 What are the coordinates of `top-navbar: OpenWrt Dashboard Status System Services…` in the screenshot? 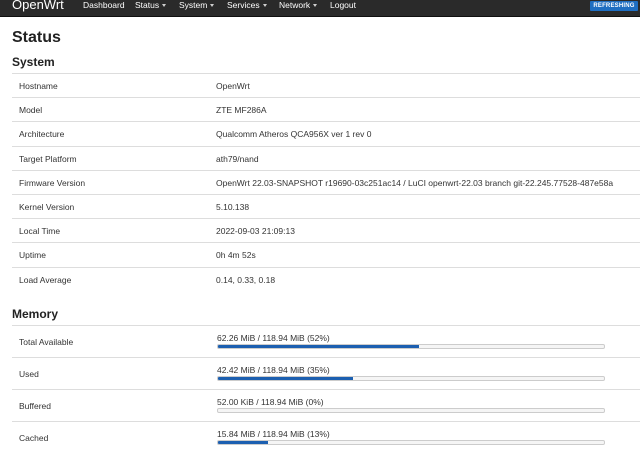 It's located at (320, 8).